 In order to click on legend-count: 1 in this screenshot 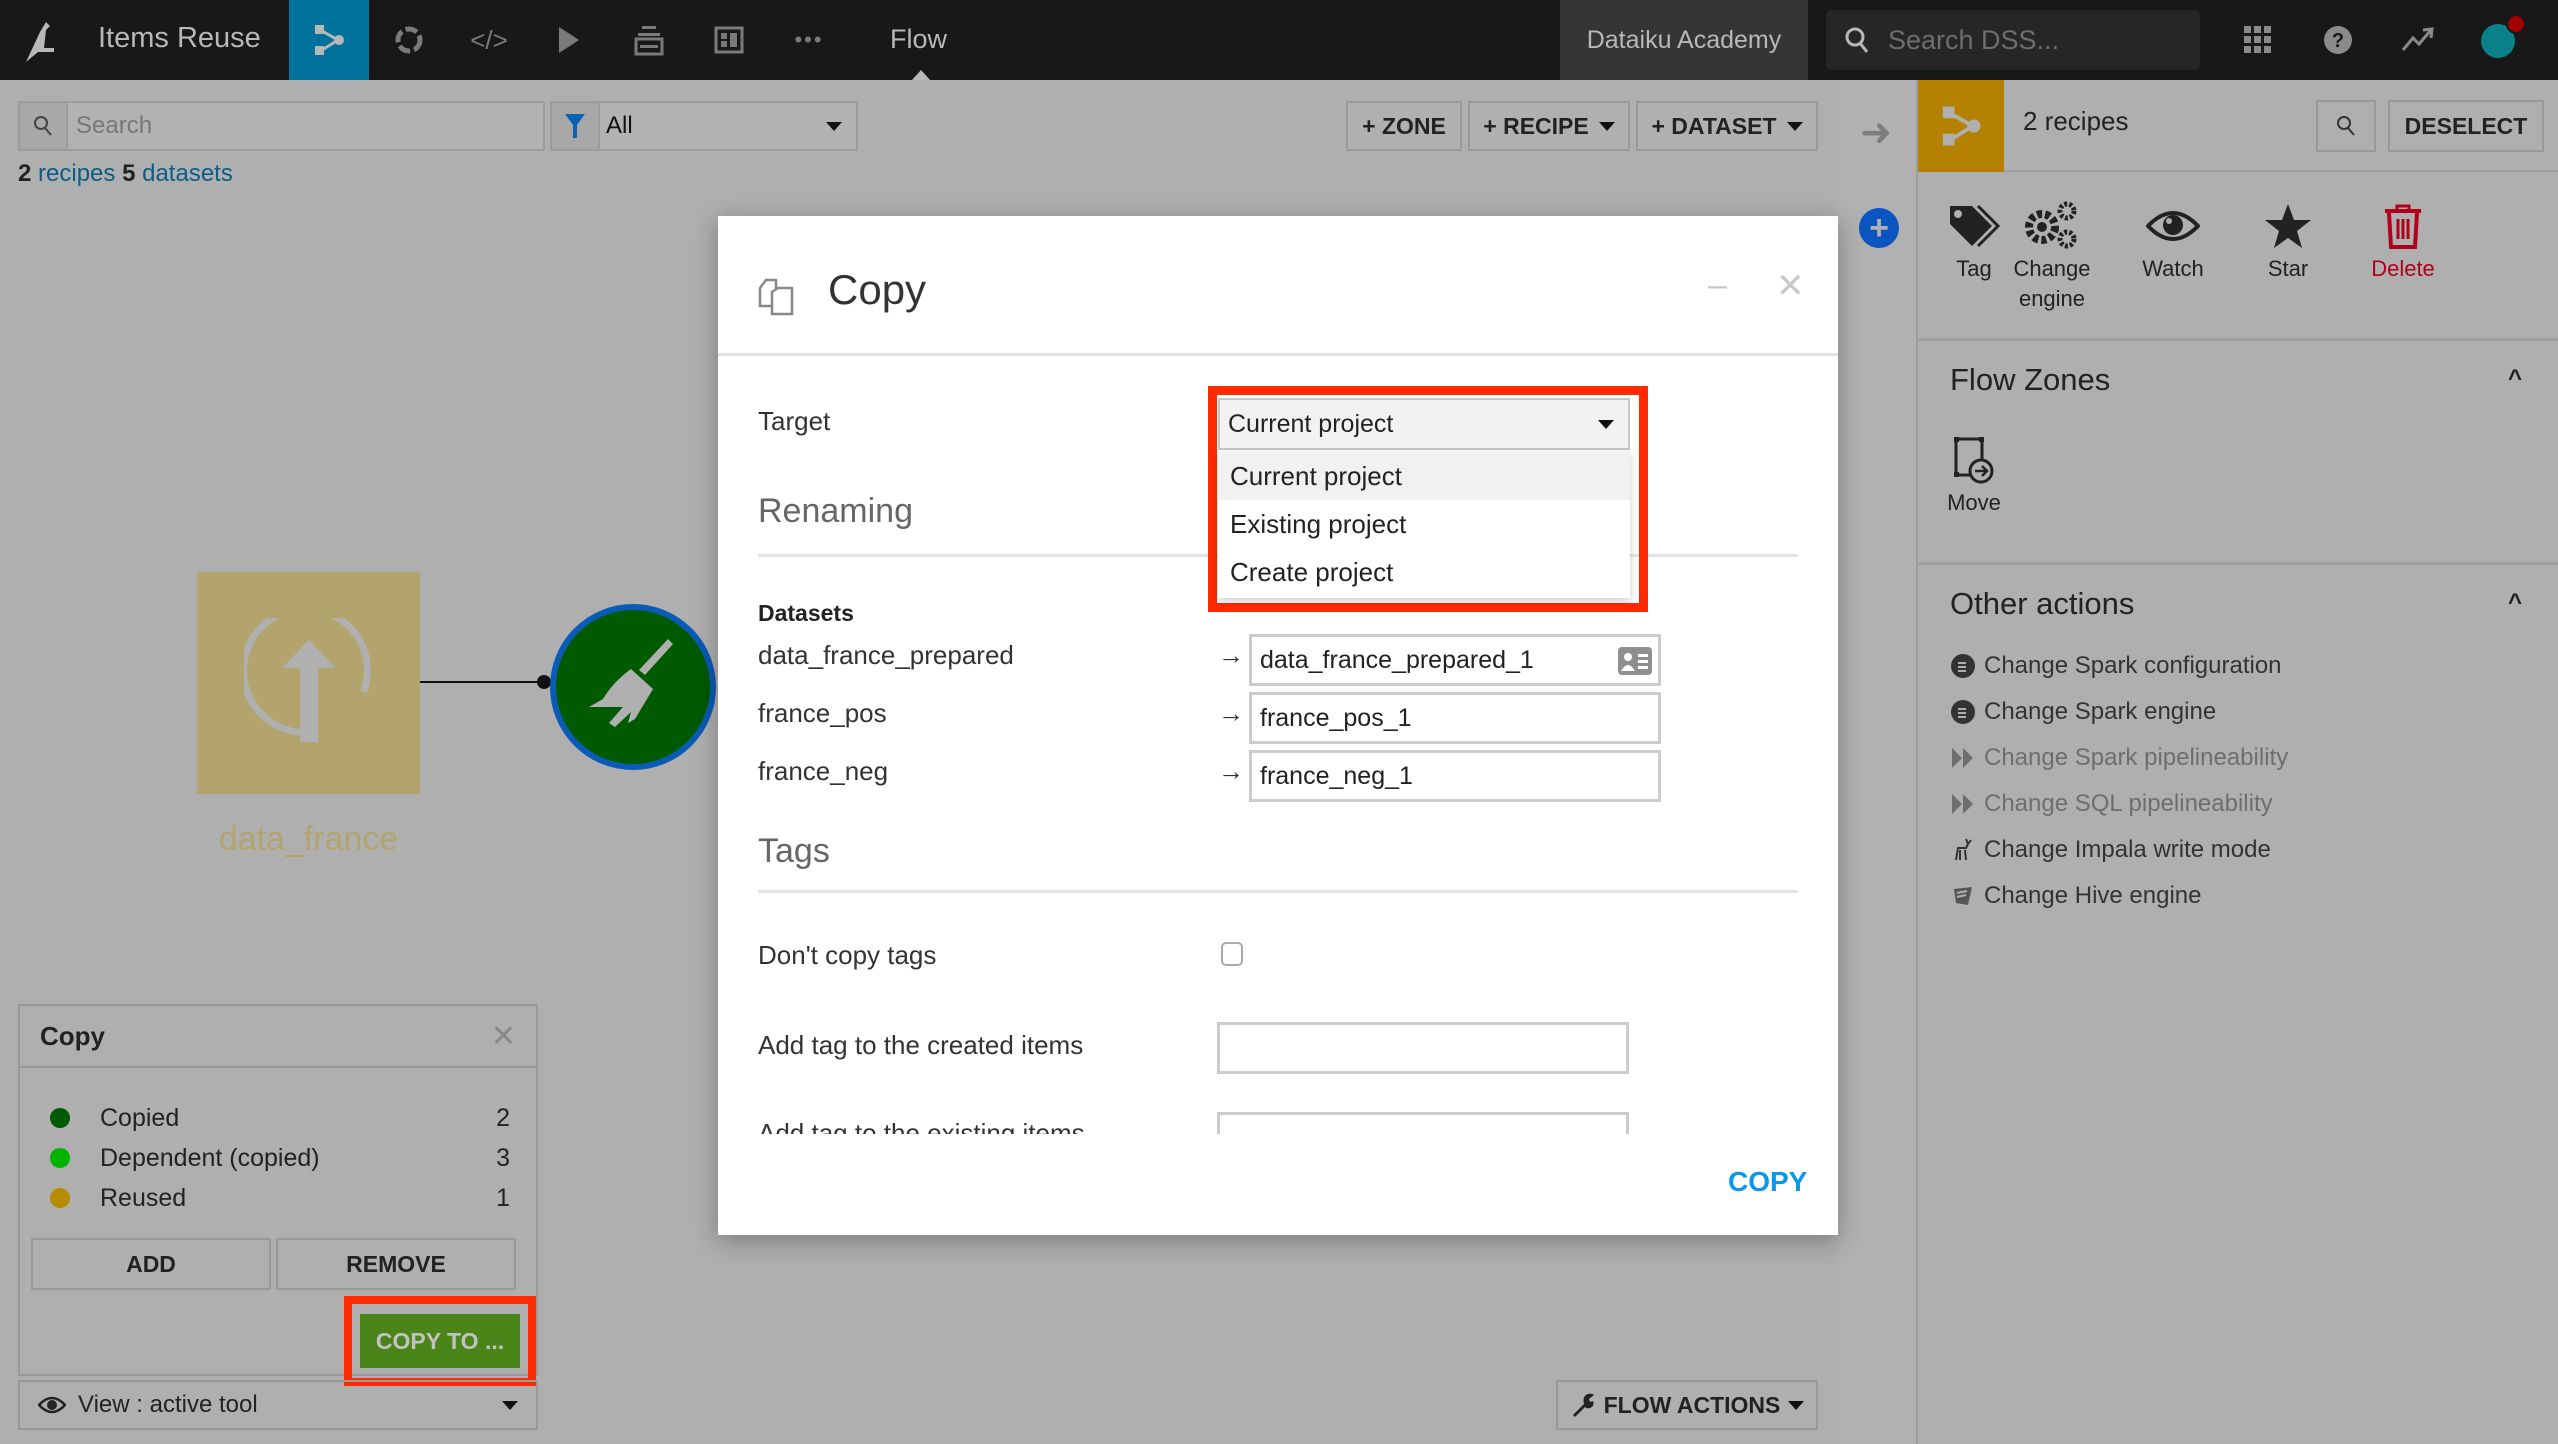, I will do `click(503, 1197)`.